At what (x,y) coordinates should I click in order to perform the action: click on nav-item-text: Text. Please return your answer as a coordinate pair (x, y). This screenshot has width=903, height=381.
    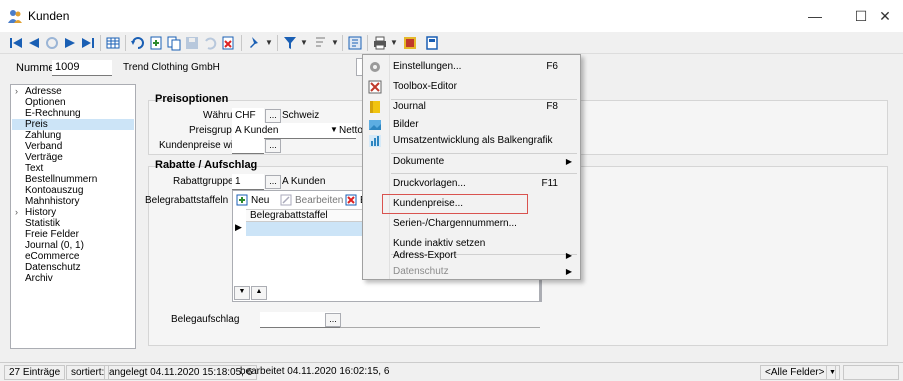
    Looking at the image, I should click on (34, 168).